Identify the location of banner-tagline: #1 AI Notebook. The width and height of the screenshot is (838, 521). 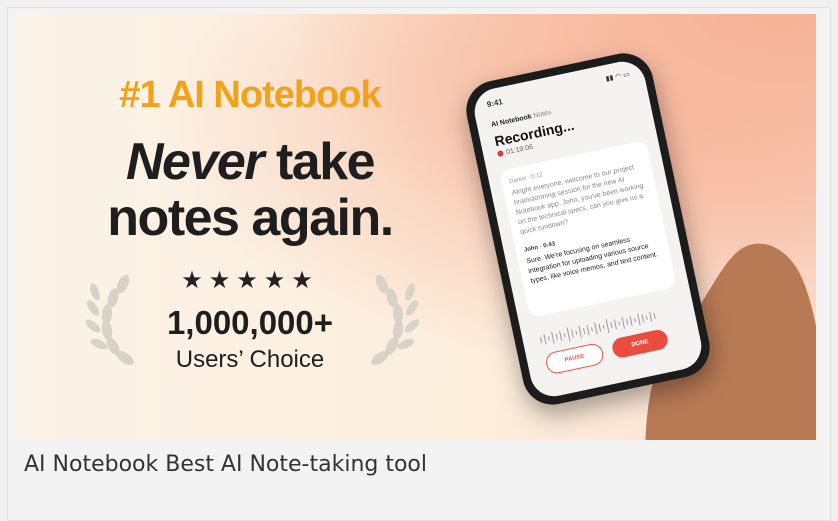
(250, 95).